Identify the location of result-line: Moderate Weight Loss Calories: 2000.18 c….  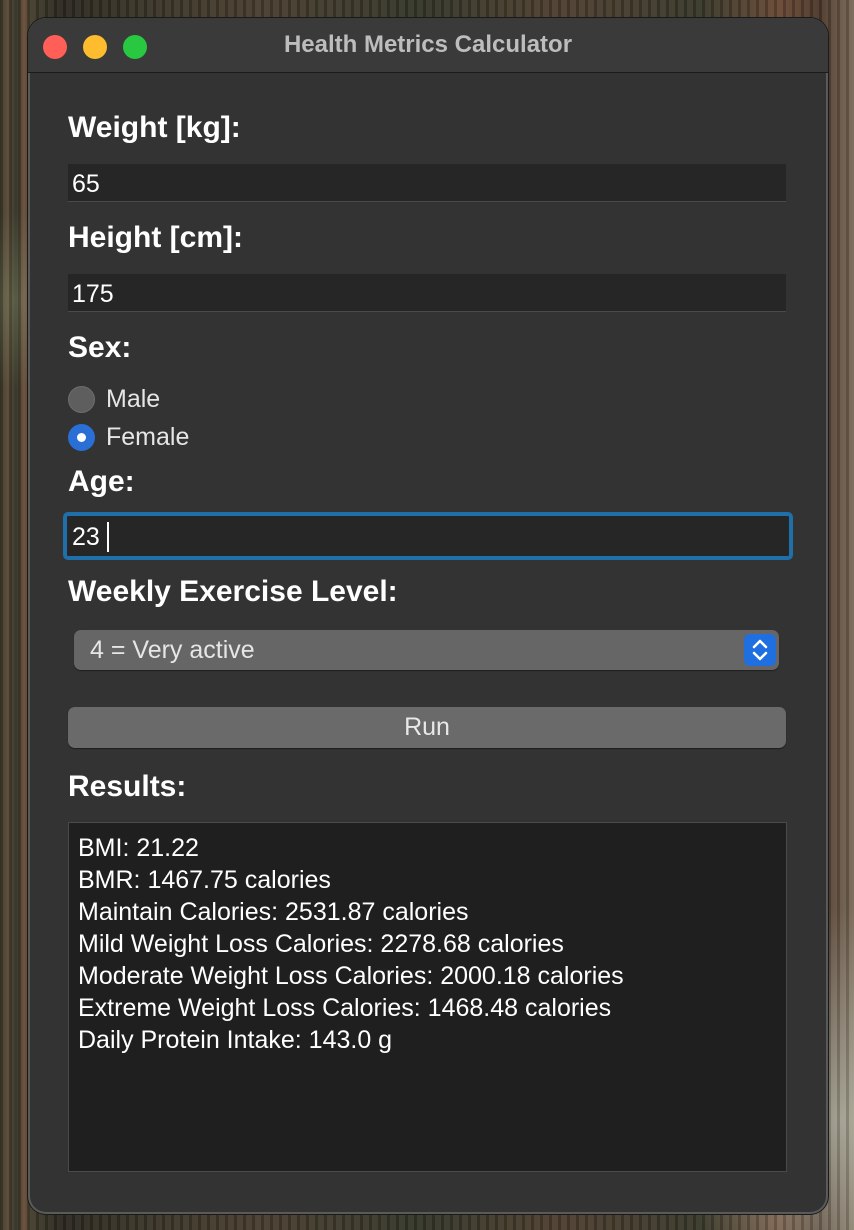
(351, 976).